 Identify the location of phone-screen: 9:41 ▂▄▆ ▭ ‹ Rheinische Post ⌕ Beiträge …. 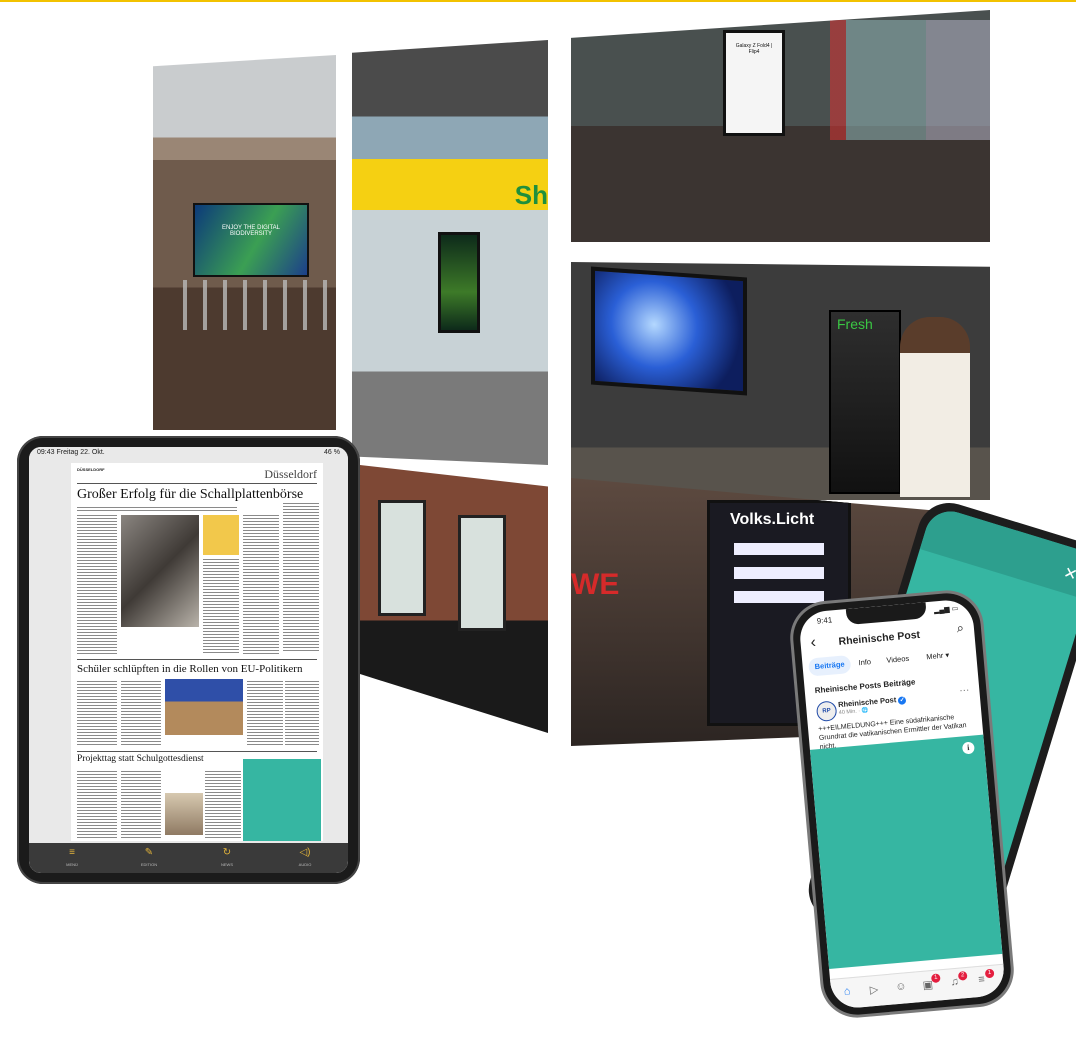
(902, 804).